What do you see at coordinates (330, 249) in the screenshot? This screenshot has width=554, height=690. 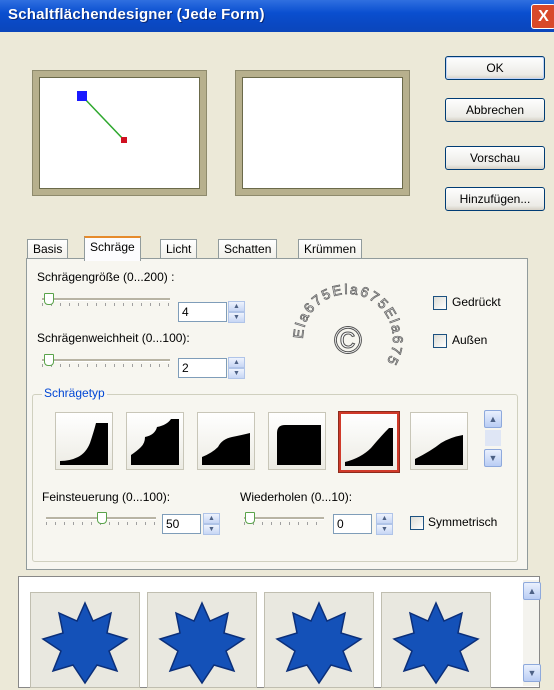 I see `tab-warp: Krümmen` at bounding box center [330, 249].